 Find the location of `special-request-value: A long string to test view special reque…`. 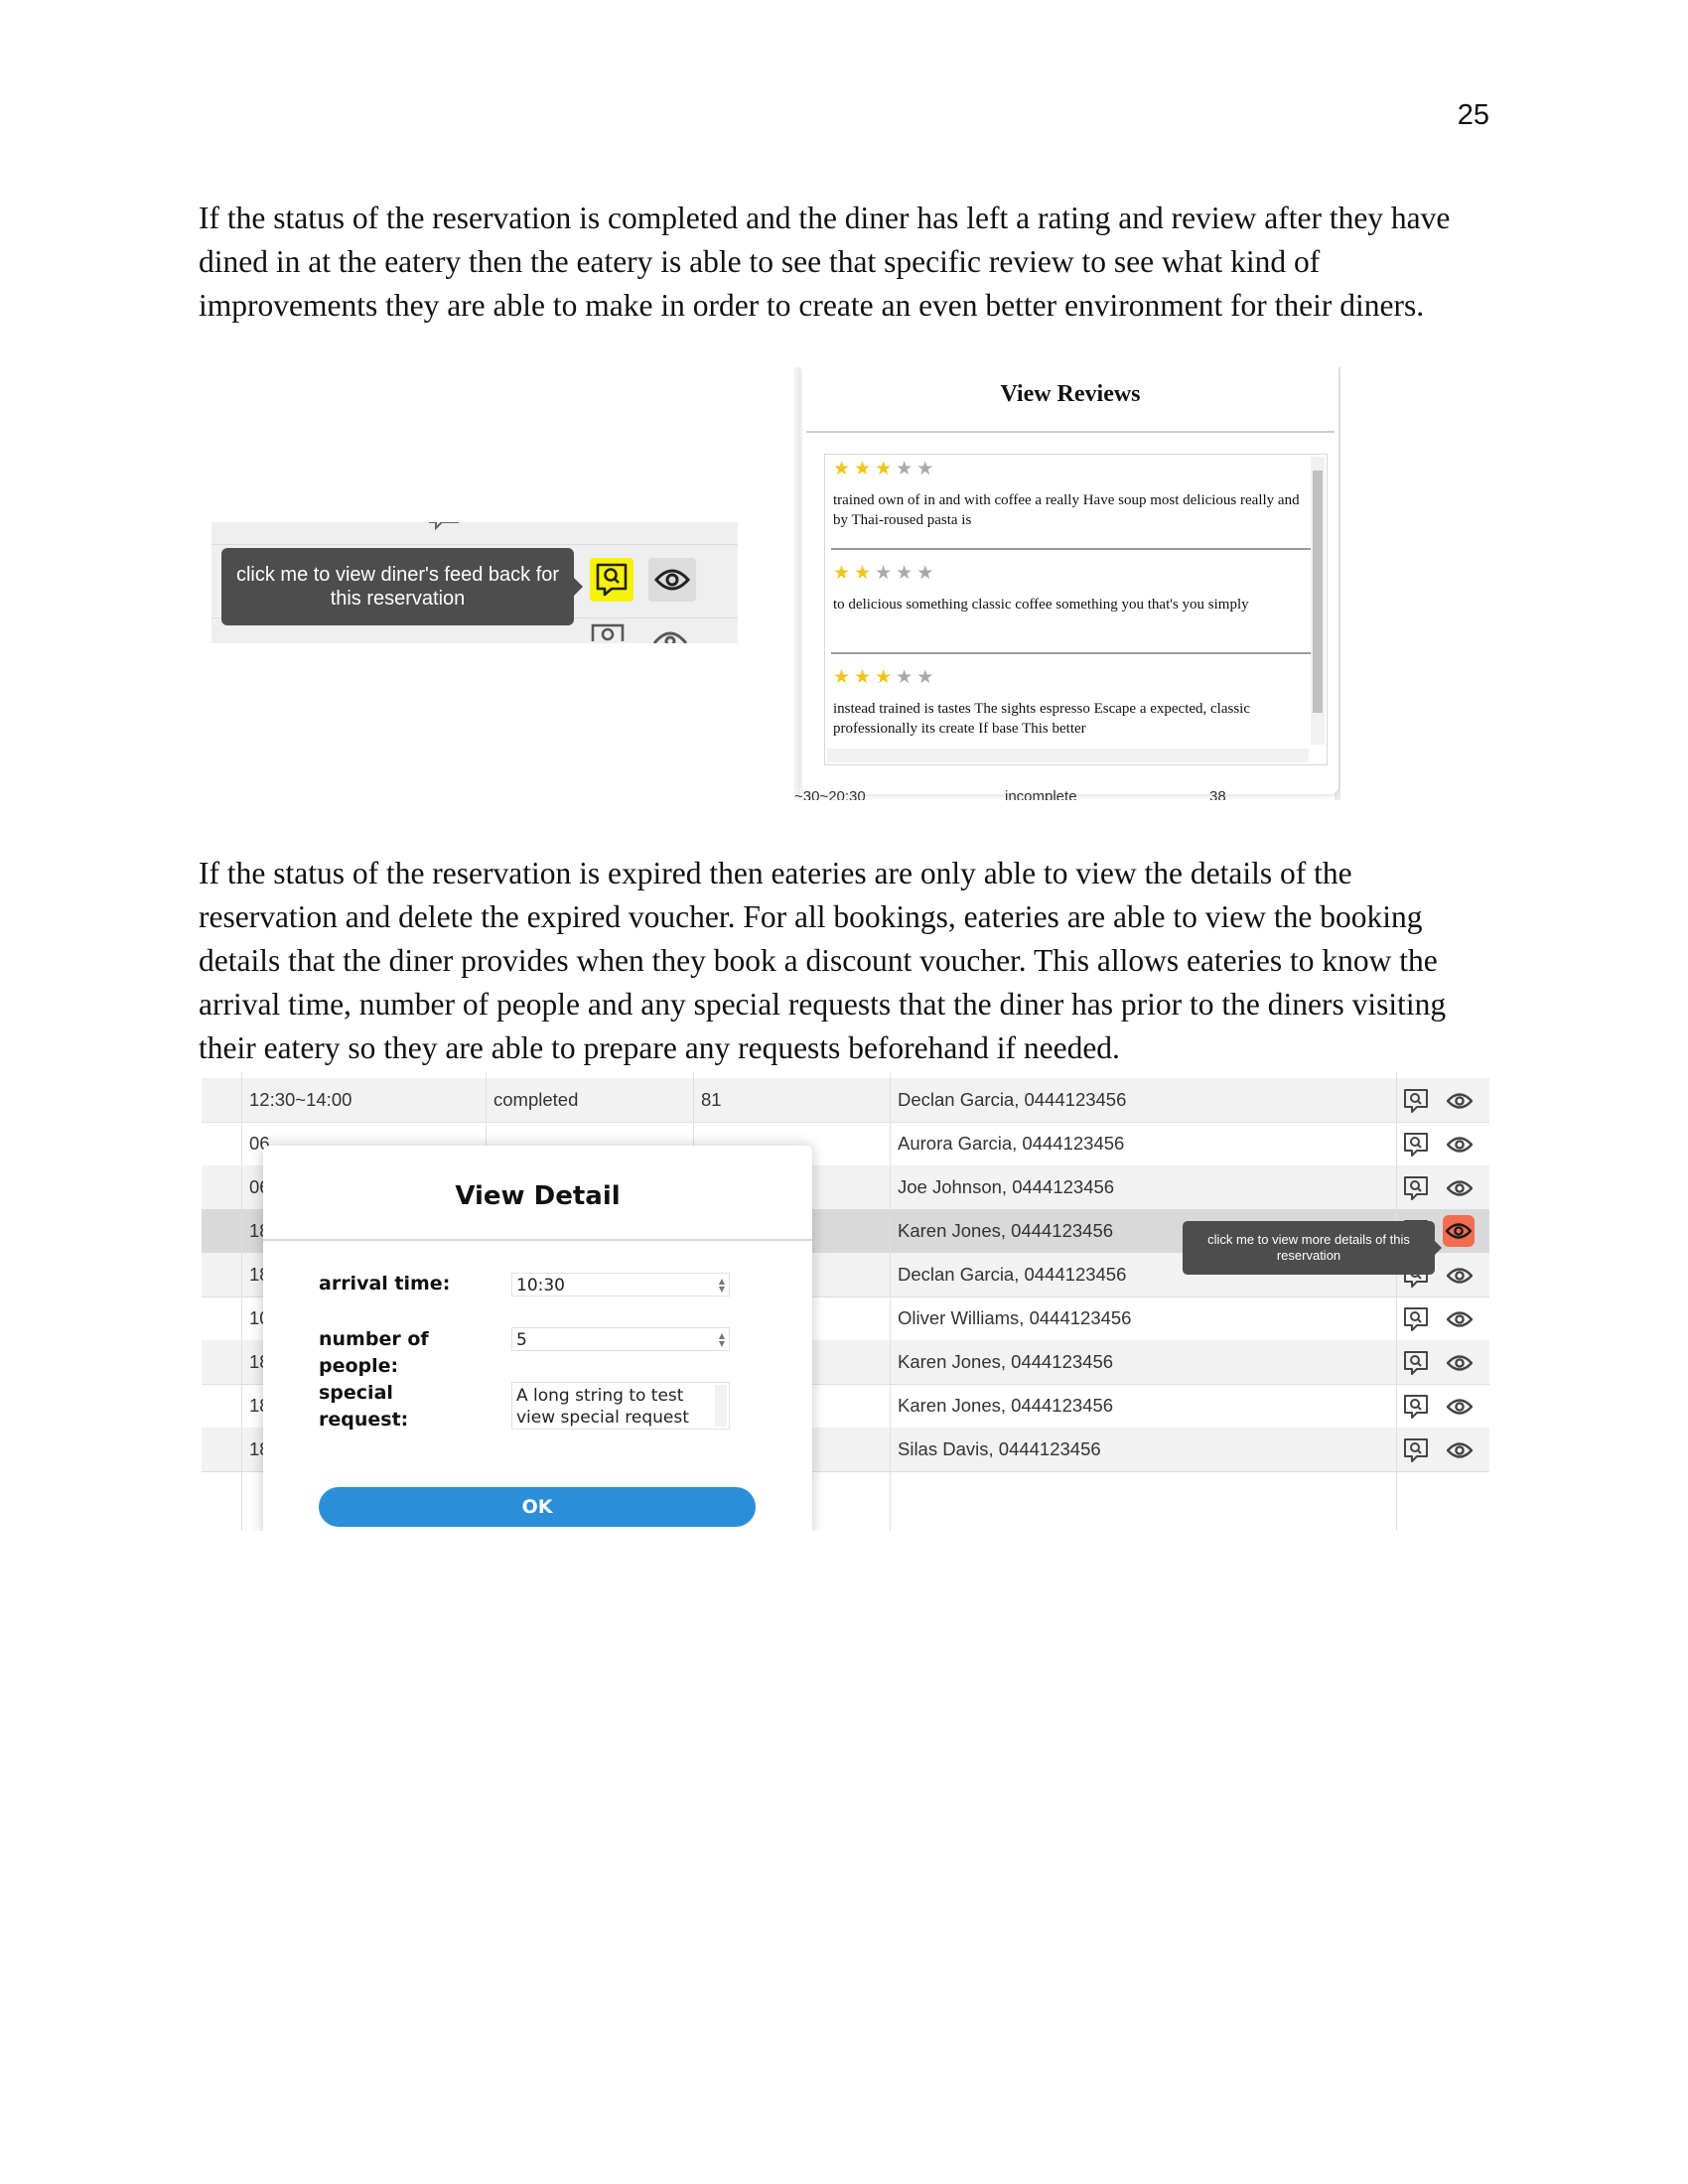

special-request-value: A long string to test view special reque… is located at coordinates (602, 1407).